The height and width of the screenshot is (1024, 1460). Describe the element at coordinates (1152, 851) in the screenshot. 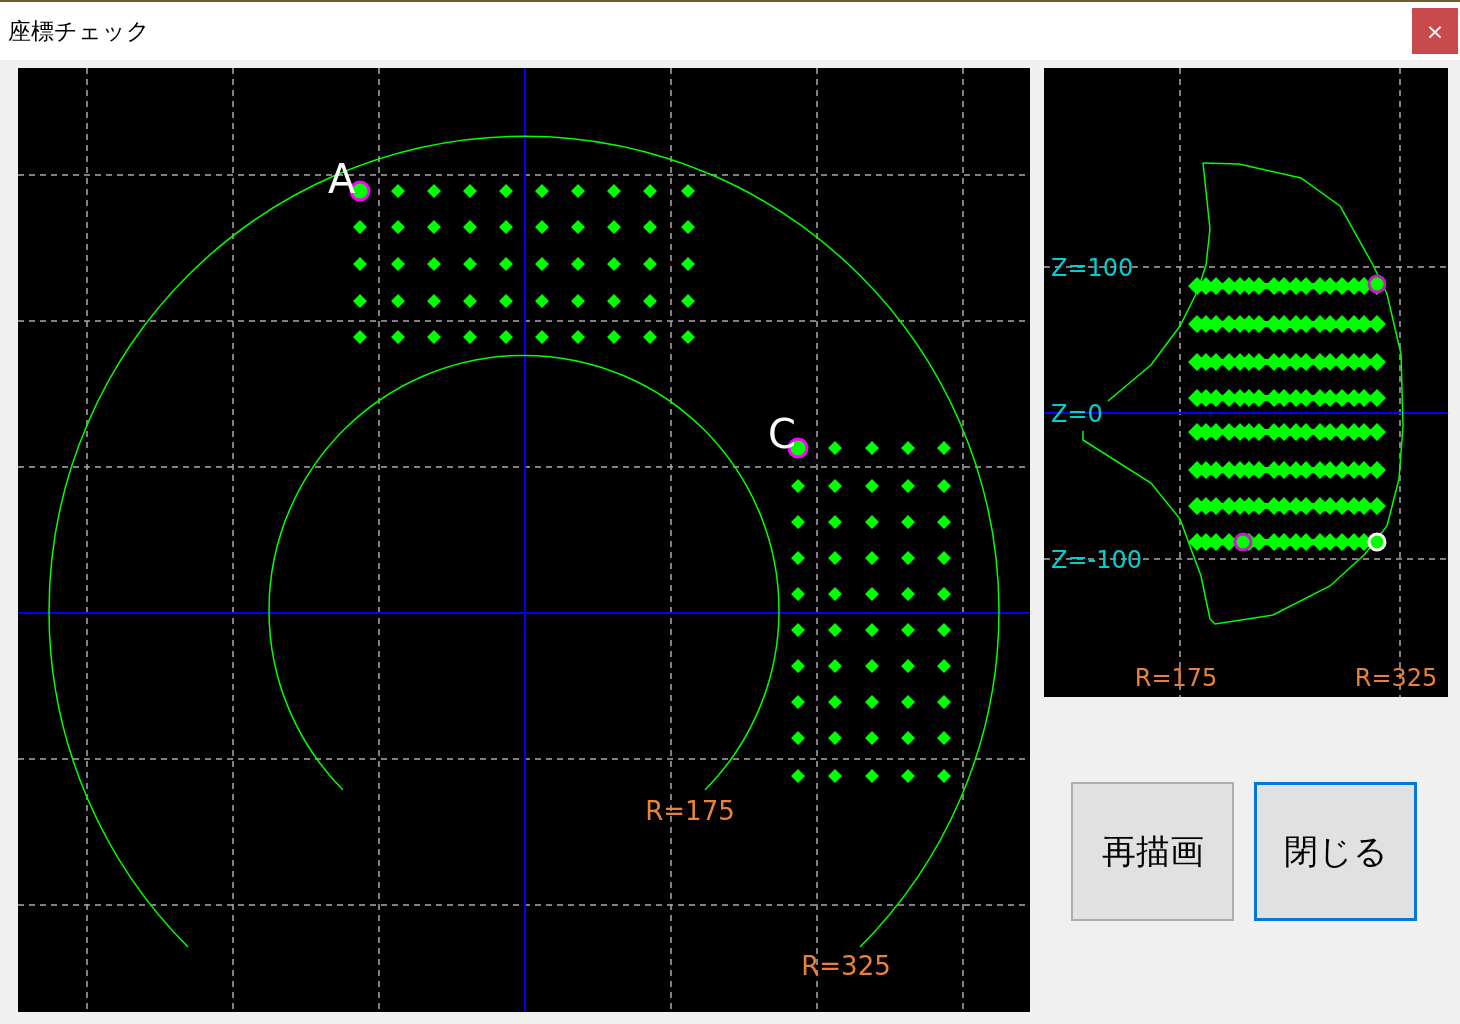

I see `dialog-button: 再描画` at that location.